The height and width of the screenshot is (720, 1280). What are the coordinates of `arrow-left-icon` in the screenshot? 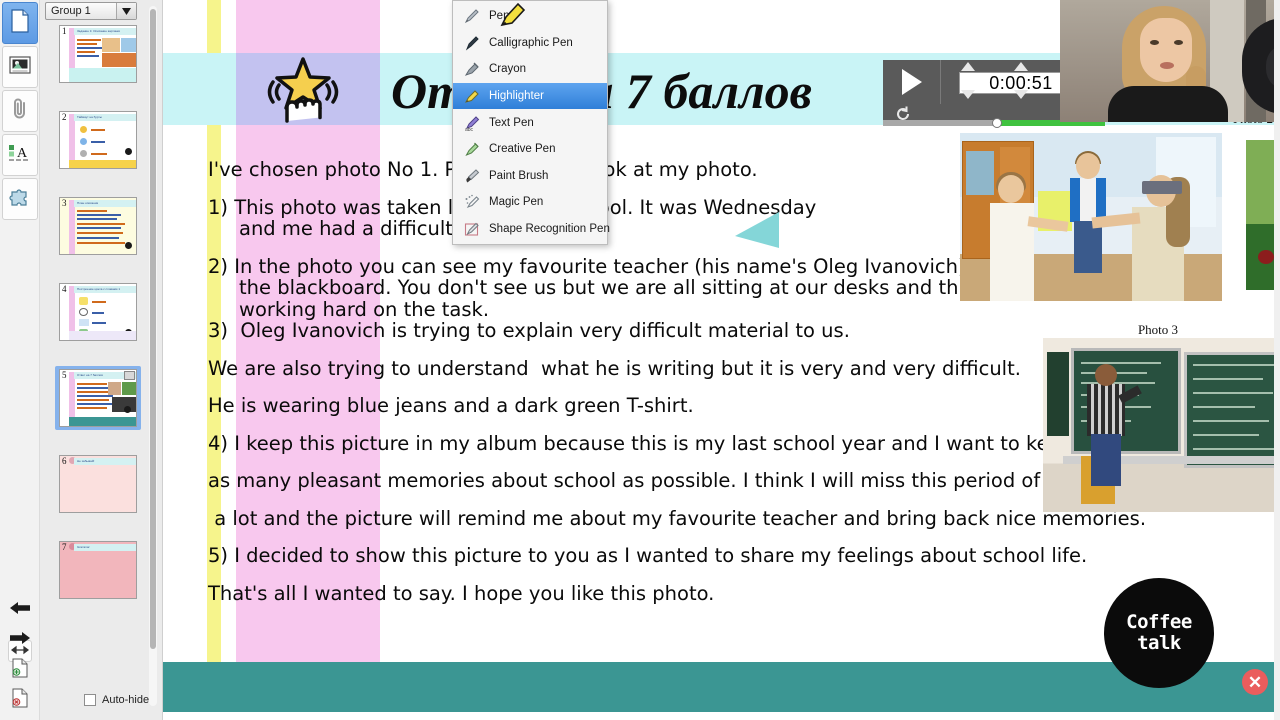 It's located at (20, 610).